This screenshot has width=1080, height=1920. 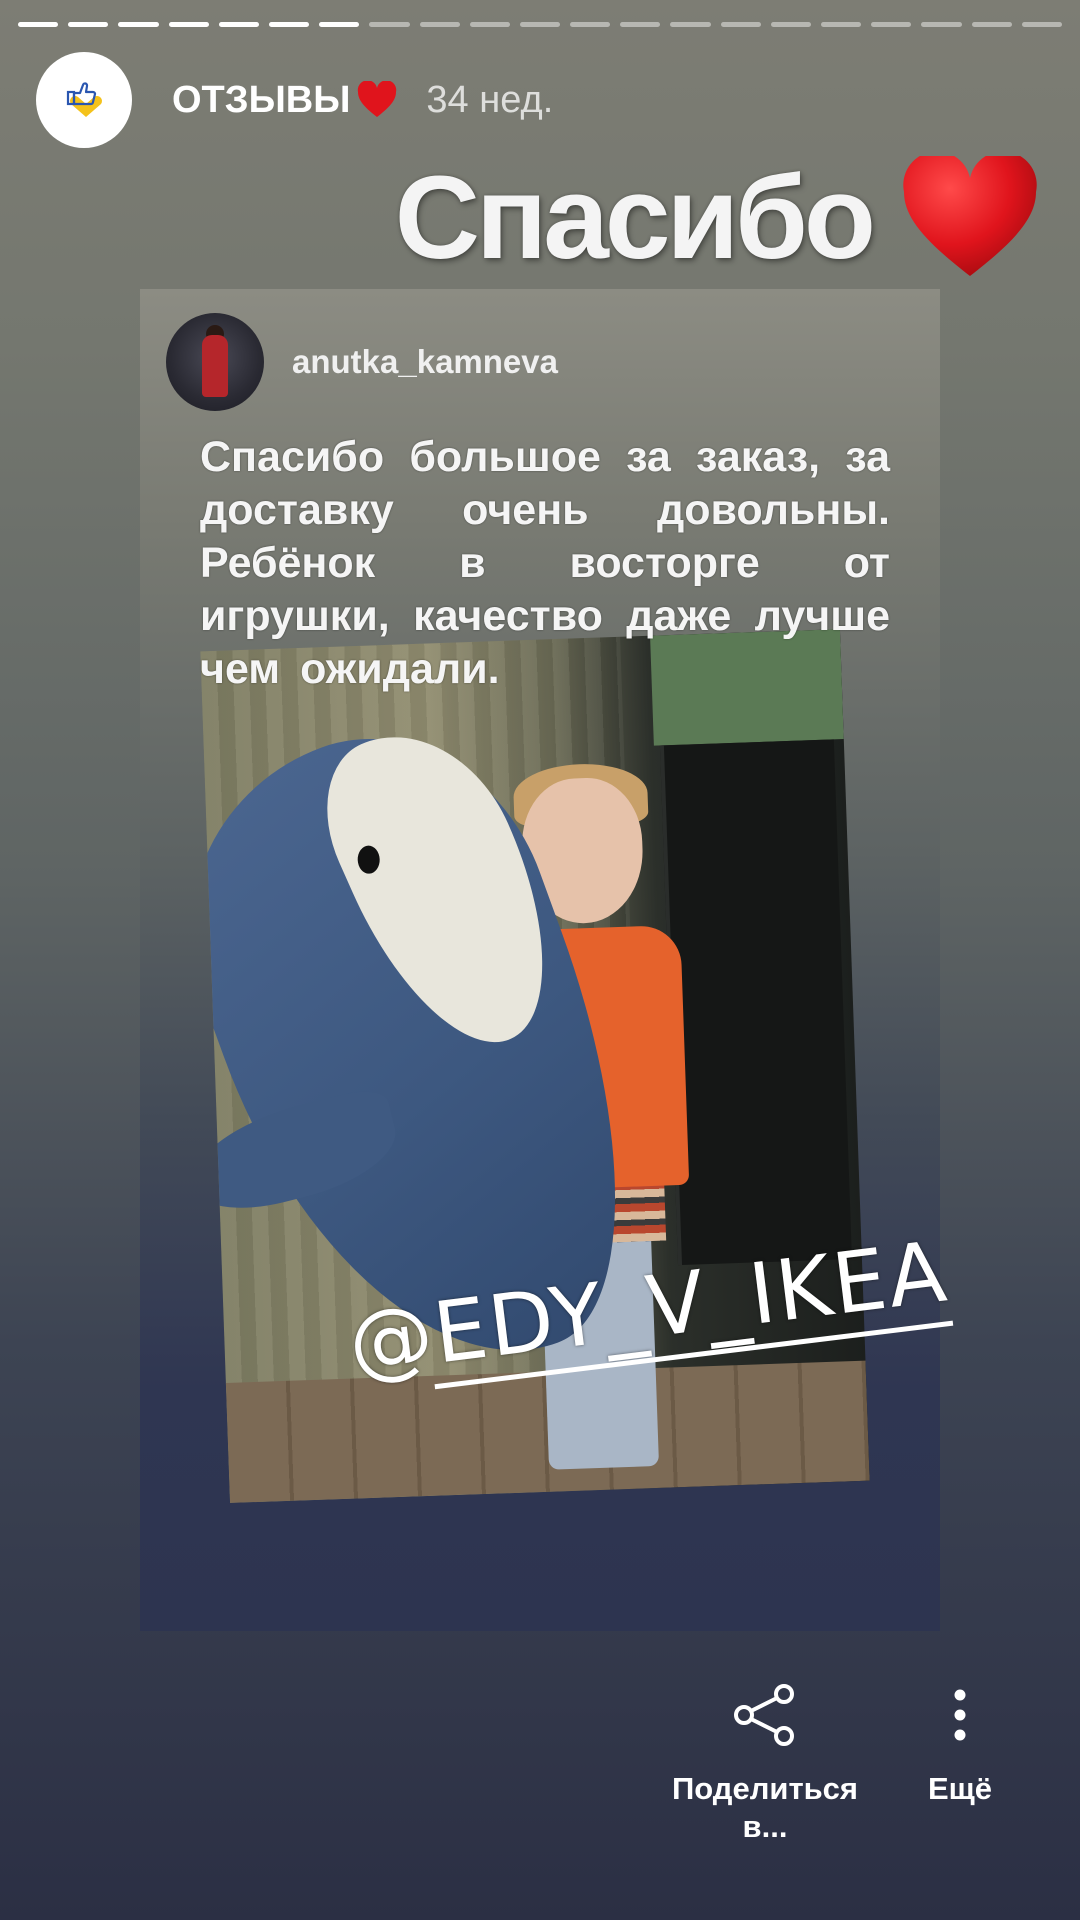 I want to click on story-header: ОТЗЫВЫ 34 нед., so click(x=294, y=100).